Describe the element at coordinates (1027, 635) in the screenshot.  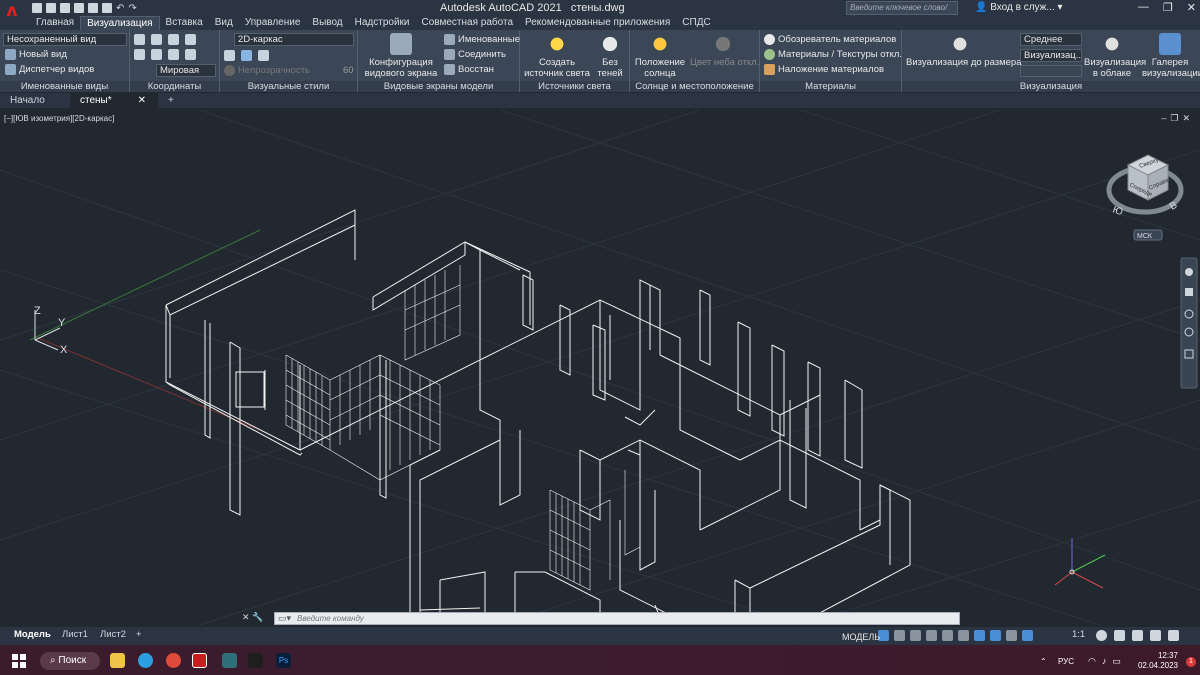
I see `annotation-visibility-icon` at that location.